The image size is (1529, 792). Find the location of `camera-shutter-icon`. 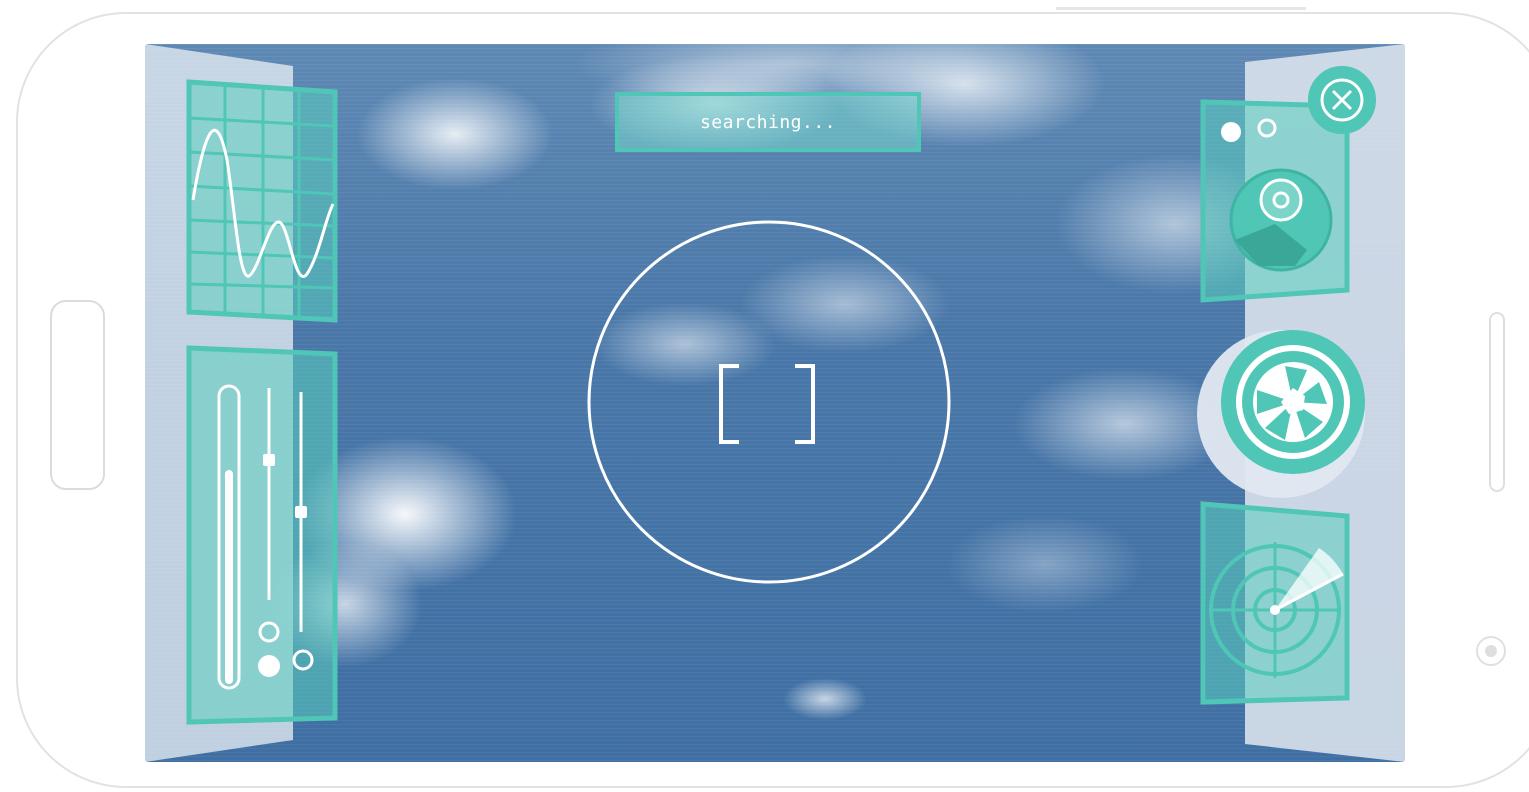

camera-shutter-icon is located at coordinates (1293, 402).